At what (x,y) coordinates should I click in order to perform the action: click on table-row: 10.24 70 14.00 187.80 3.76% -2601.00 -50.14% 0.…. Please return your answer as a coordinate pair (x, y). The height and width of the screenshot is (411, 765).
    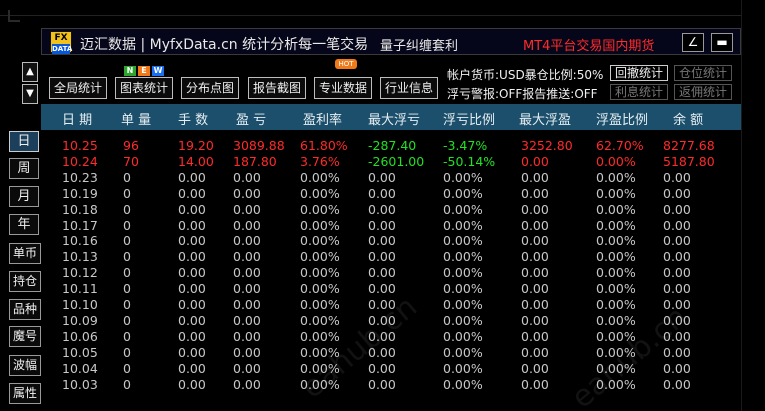
    Looking at the image, I should click on (391, 161).